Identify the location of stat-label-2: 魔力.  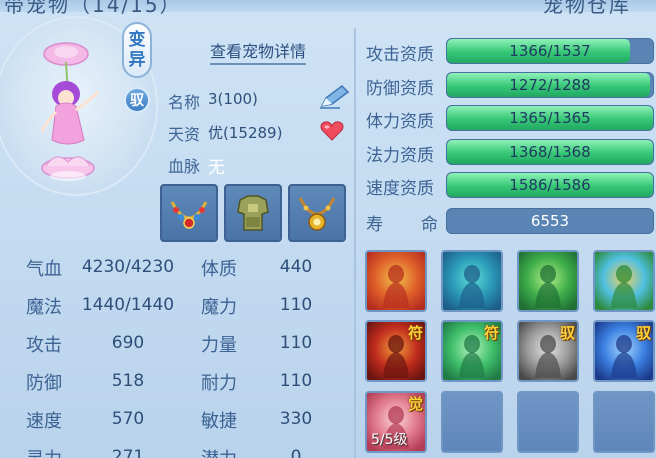
(219, 307).